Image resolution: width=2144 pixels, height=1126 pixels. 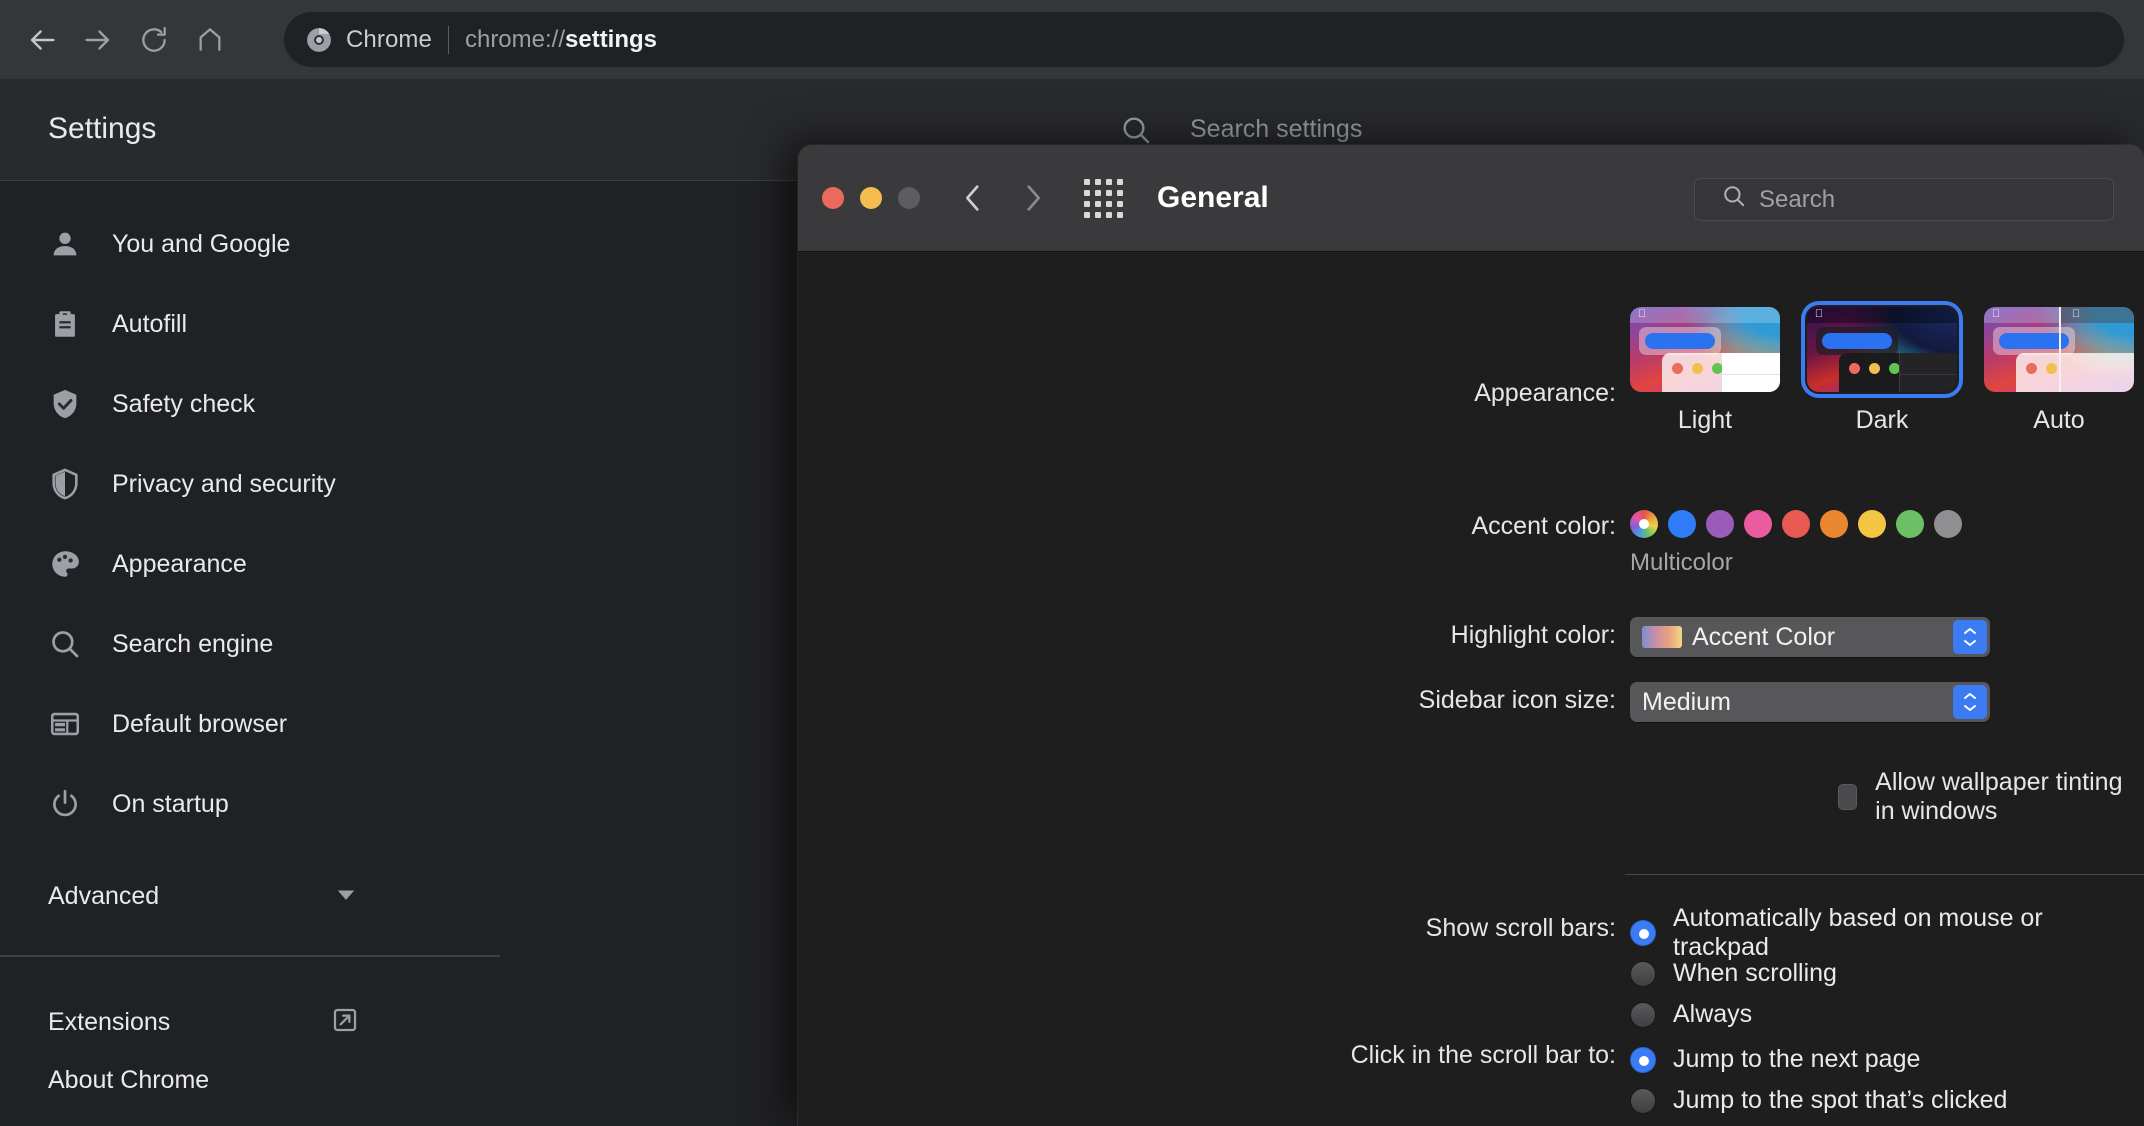 I want to click on traffic-lights, so click(x=871, y=198).